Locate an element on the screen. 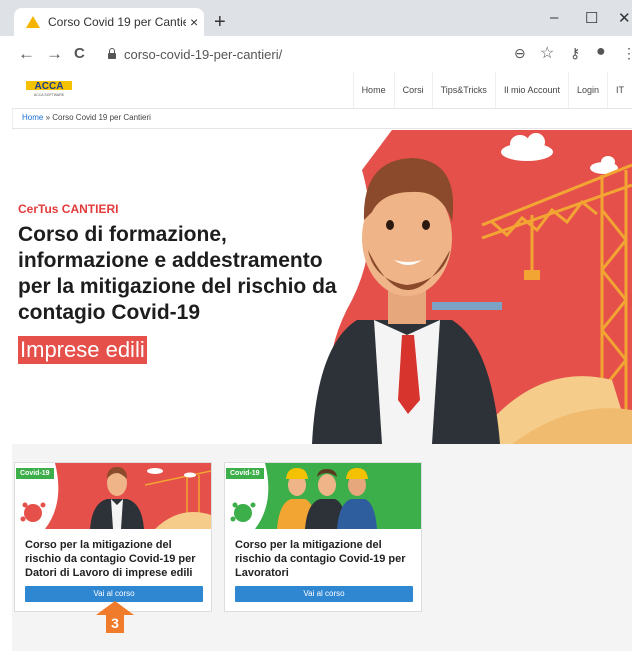 The height and width of the screenshot is (651, 632). acca-logo: ACCA ACCA SOFTWARE is located at coordinates (49, 88).